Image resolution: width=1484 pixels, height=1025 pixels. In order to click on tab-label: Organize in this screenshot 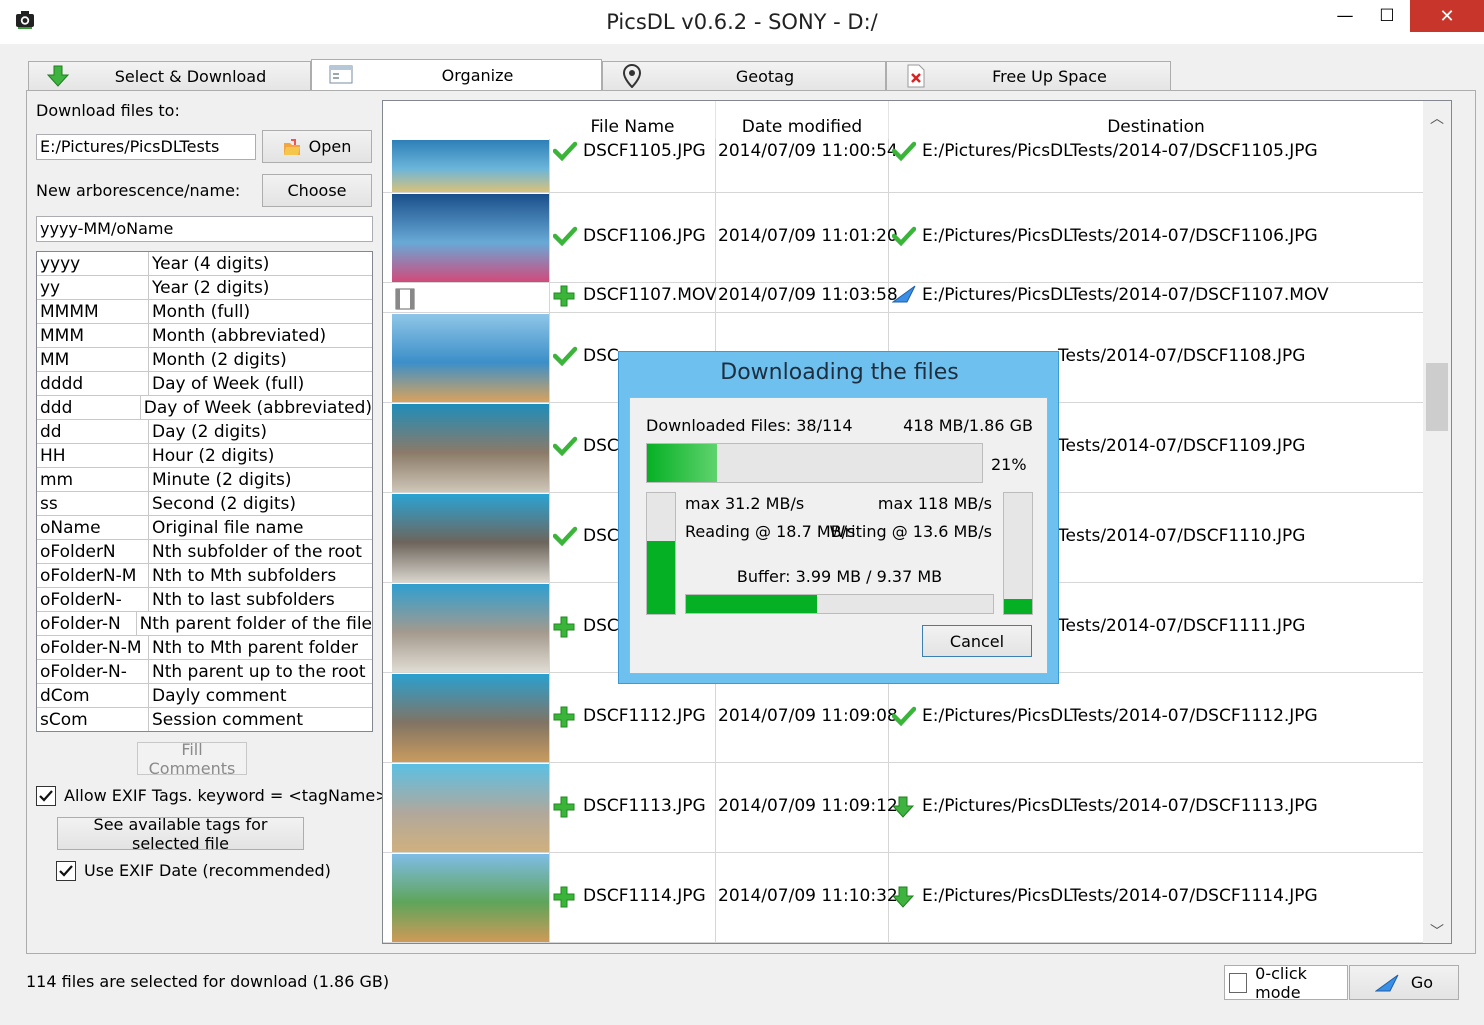, I will do `click(477, 75)`.